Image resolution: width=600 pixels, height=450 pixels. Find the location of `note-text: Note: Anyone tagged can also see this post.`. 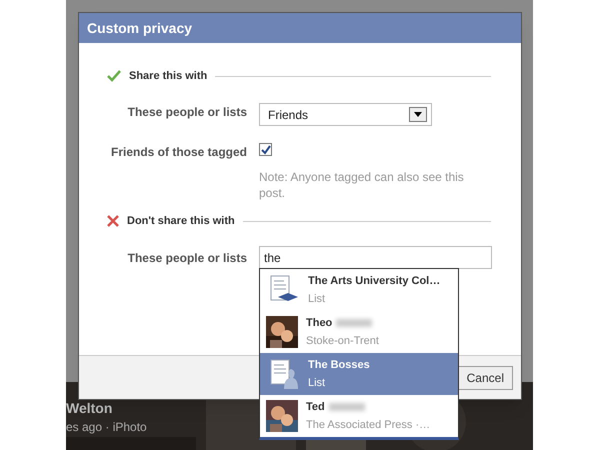

note-text: Note: Anyone tagged can also see this post. is located at coordinates (362, 185).